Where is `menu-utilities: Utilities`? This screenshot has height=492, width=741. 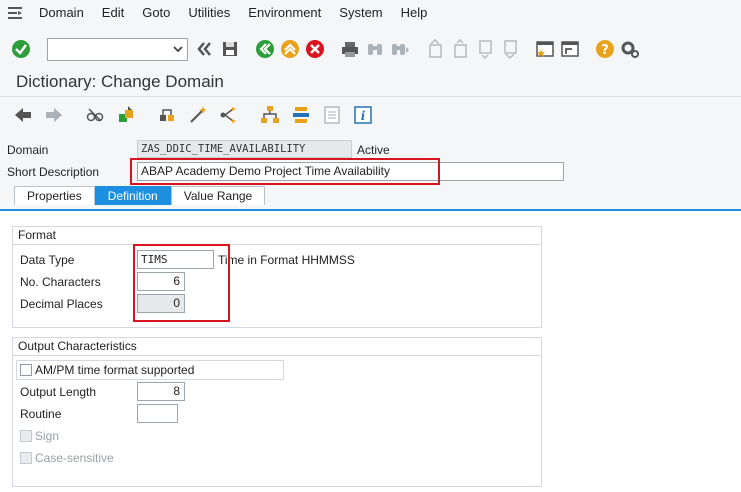 menu-utilities: Utilities is located at coordinates (209, 13).